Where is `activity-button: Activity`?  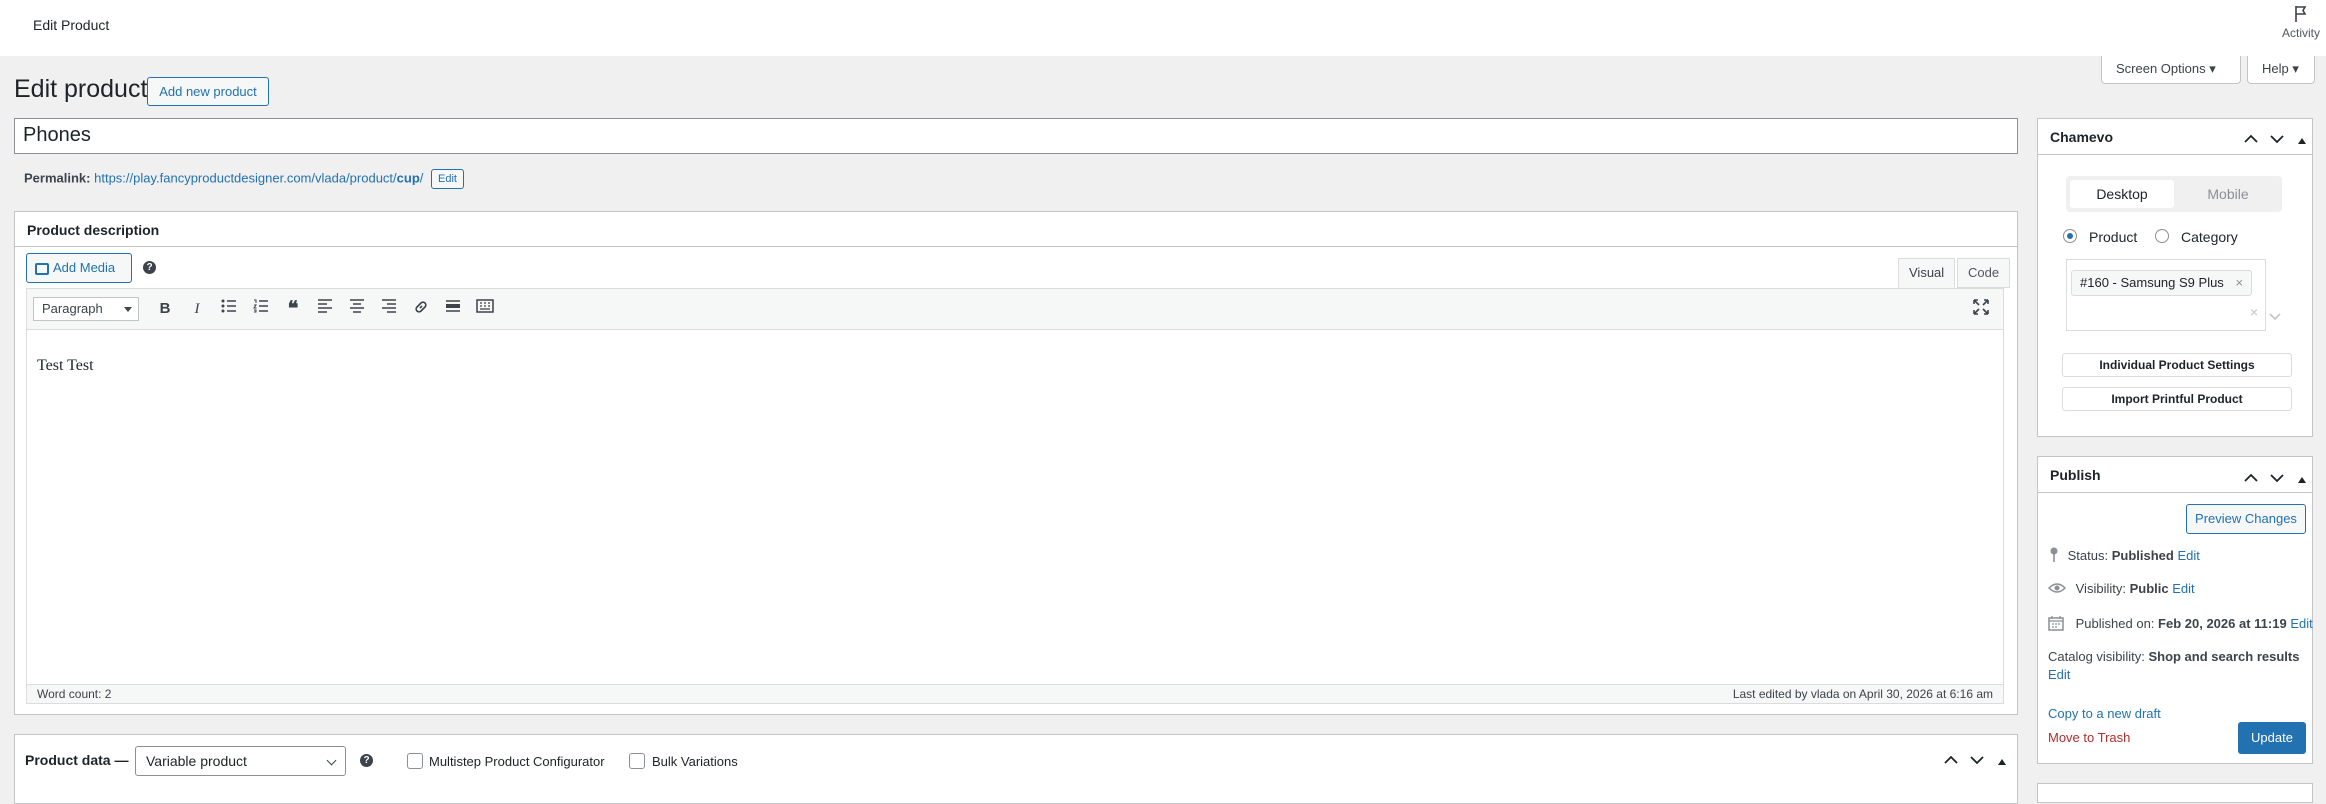 activity-button: Activity is located at coordinates (2301, 22).